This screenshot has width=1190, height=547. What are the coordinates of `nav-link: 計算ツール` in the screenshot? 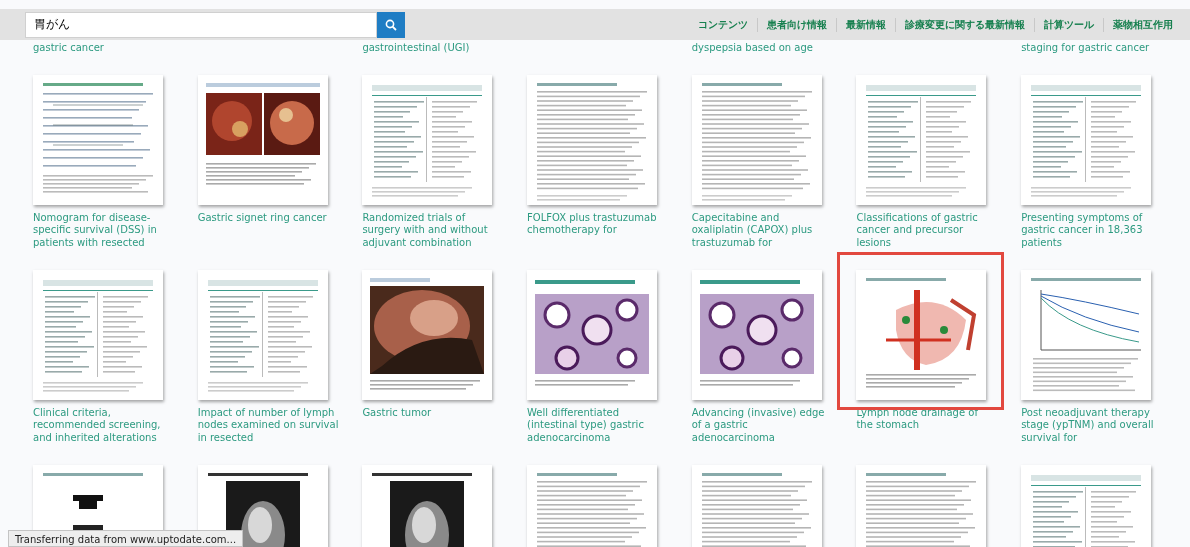 It's located at (1069, 24).